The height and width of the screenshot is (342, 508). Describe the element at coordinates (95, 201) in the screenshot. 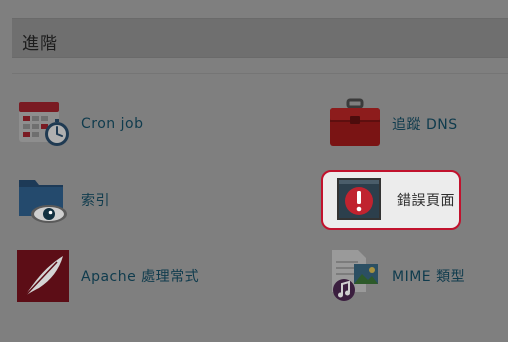

I see `indexes-label: 索引` at that location.